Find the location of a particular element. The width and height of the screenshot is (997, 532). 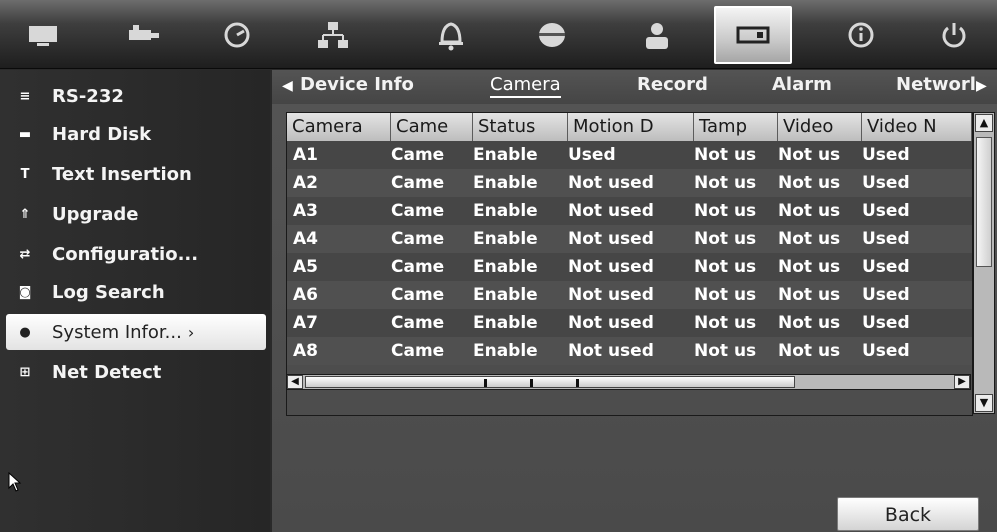

horizontal-scroll-thumb is located at coordinates (550, 382).